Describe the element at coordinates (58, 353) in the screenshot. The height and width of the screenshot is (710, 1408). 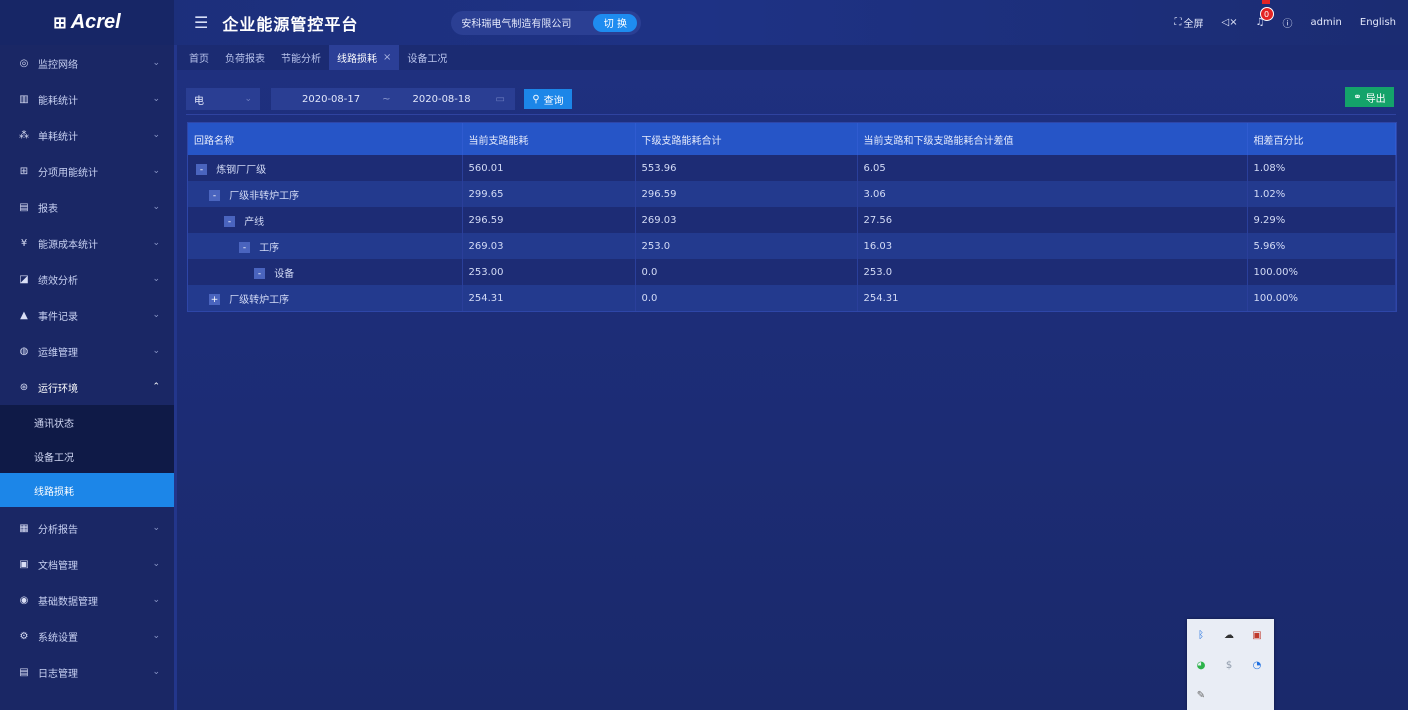
I see `sidebar-item-label: 运维管理` at that location.